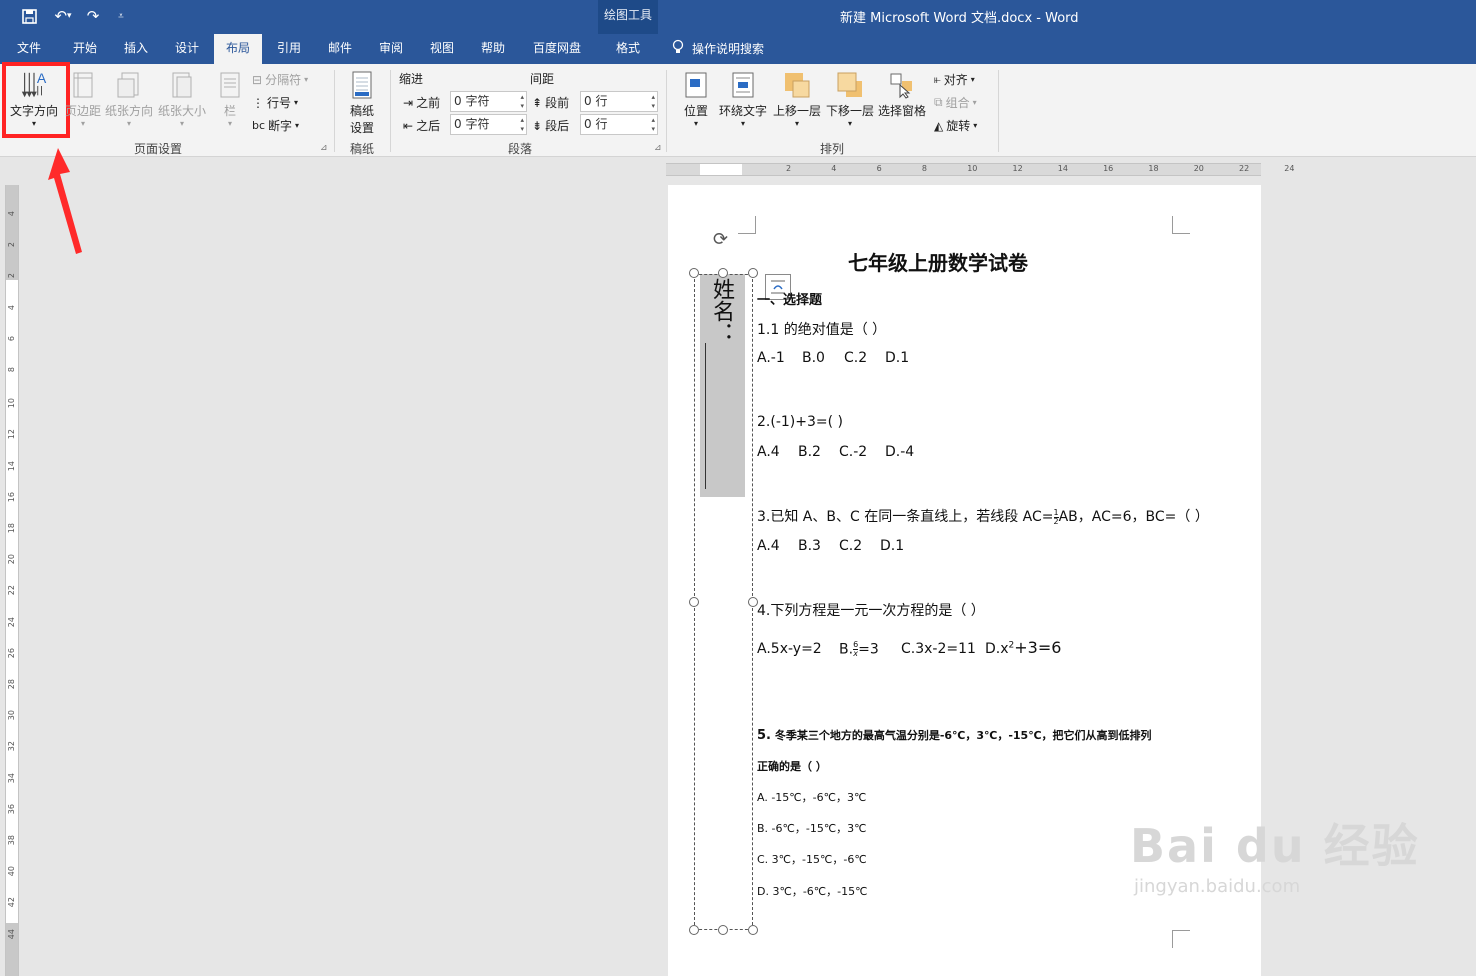  Describe the element at coordinates (29, 16) in the screenshot. I see `save-icon` at that location.